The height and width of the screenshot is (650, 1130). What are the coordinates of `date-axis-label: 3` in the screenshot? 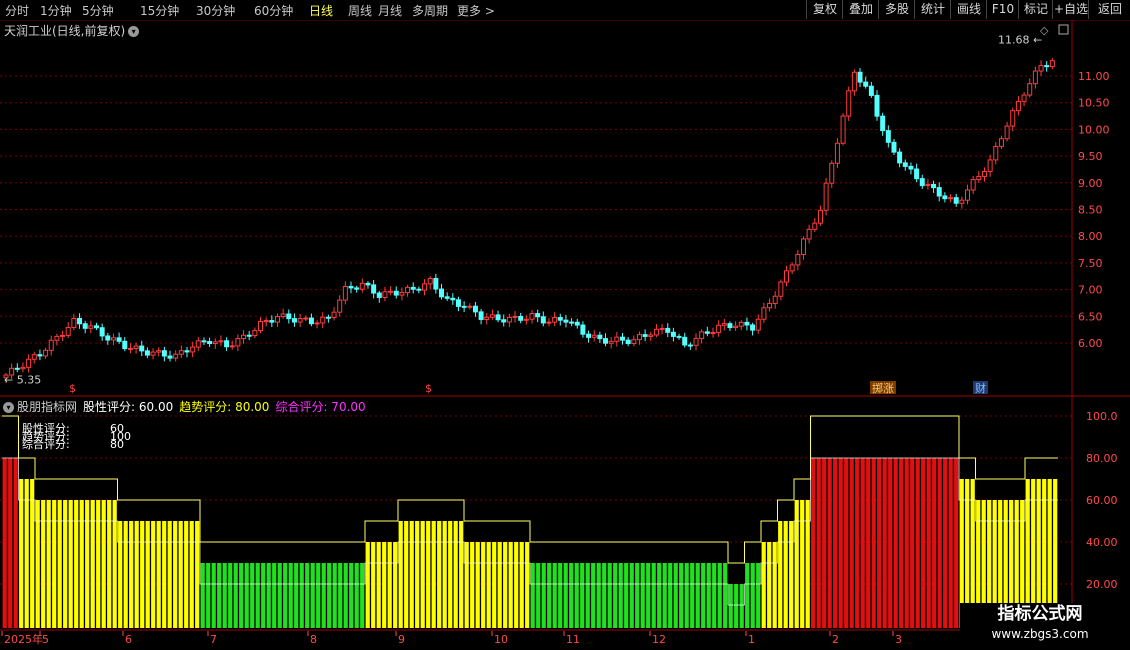 It's located at (898, 639).